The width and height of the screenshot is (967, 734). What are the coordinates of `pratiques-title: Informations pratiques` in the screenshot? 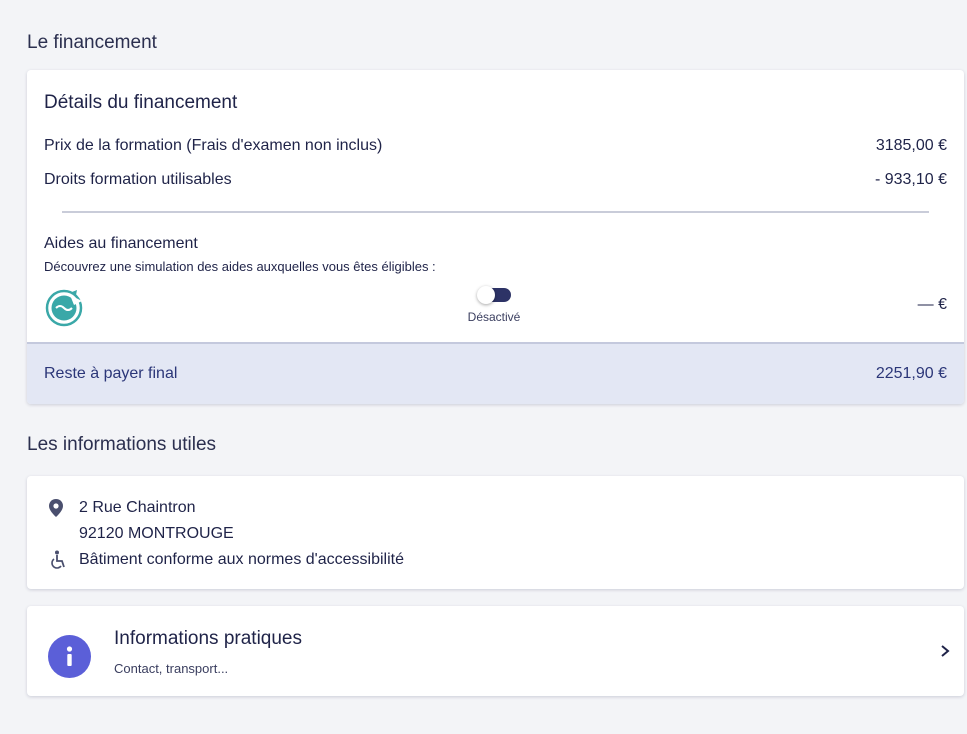 It's located at (208, 638).